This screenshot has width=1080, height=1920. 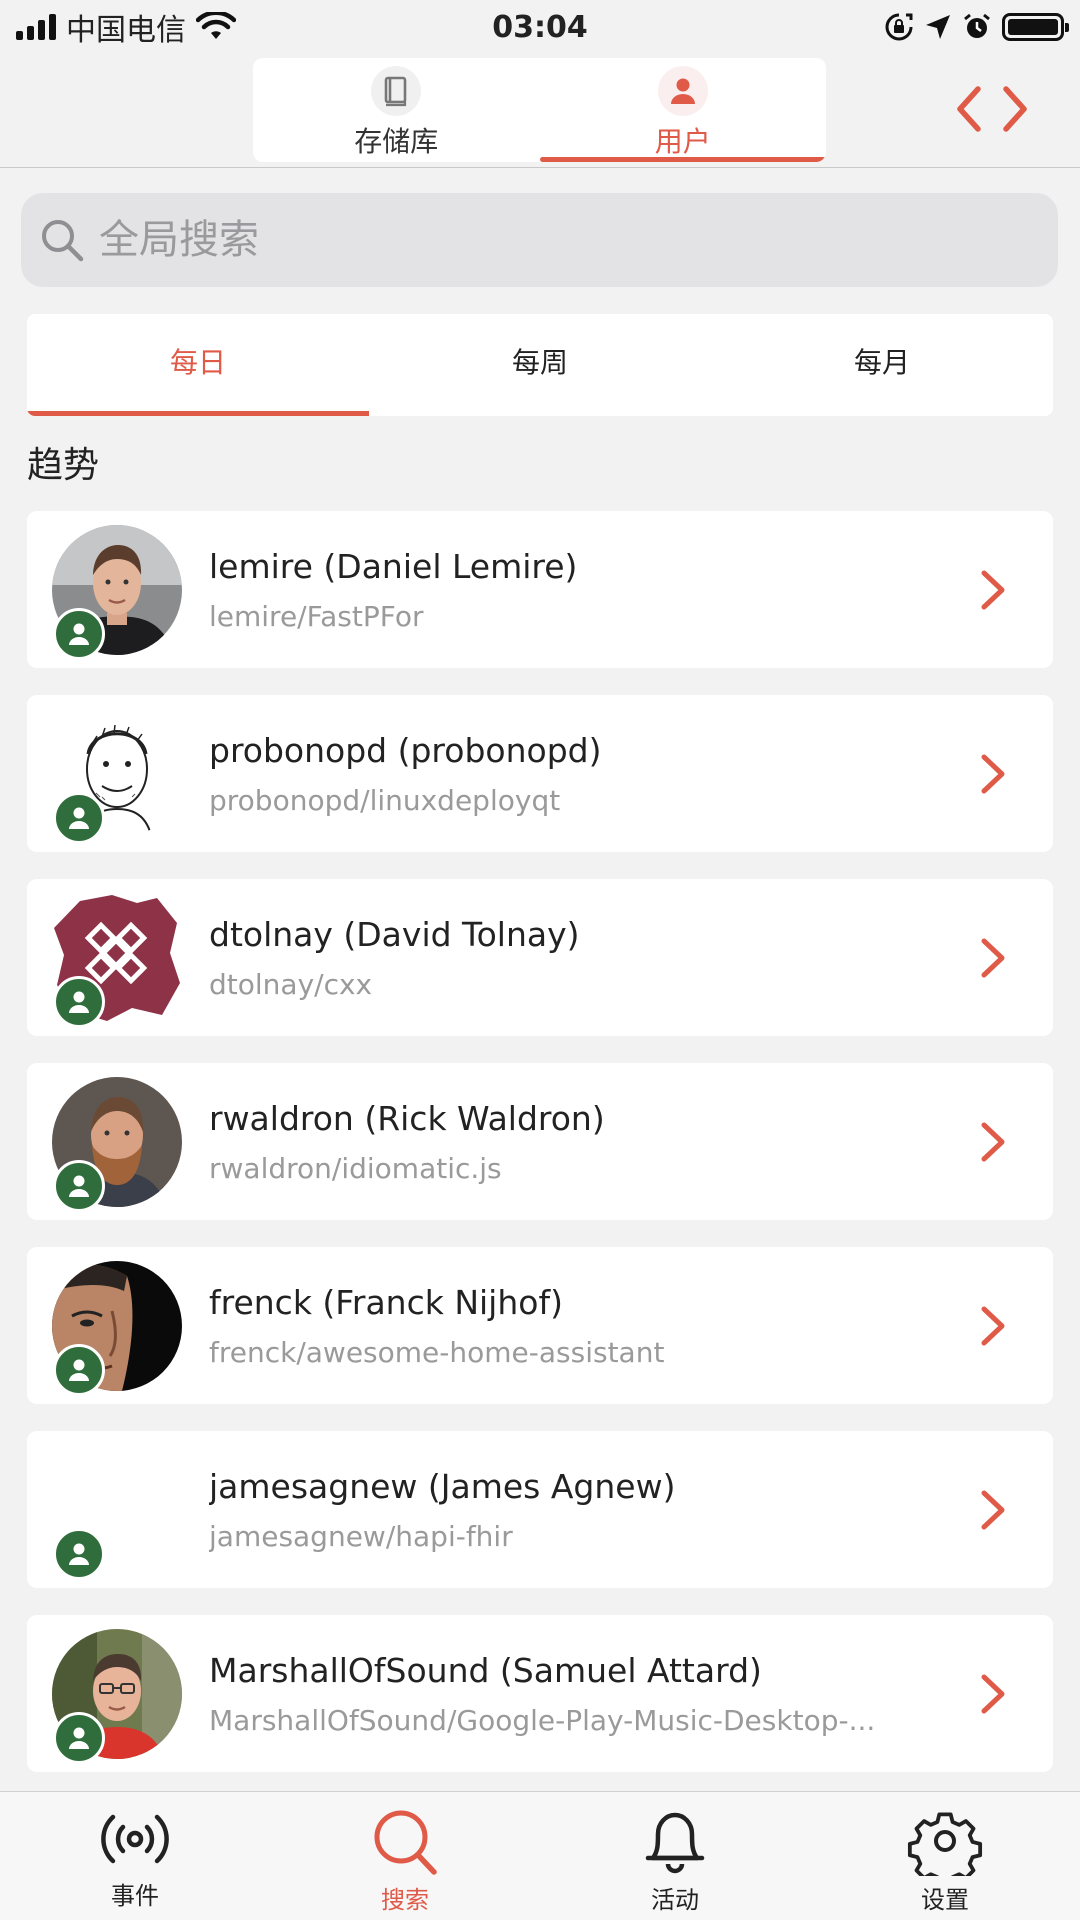 I want to click on battery-icon, so click(x=1035, y=27).